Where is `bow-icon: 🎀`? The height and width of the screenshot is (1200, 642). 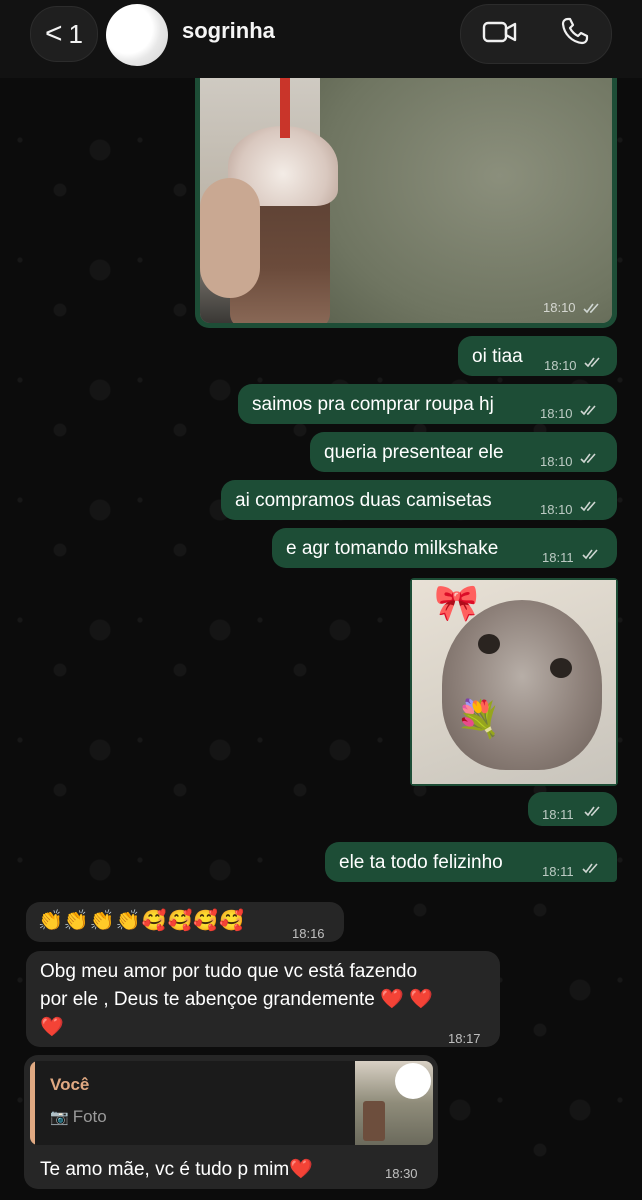
bow-icon: 🎀 is located at coordinates (456, 602).